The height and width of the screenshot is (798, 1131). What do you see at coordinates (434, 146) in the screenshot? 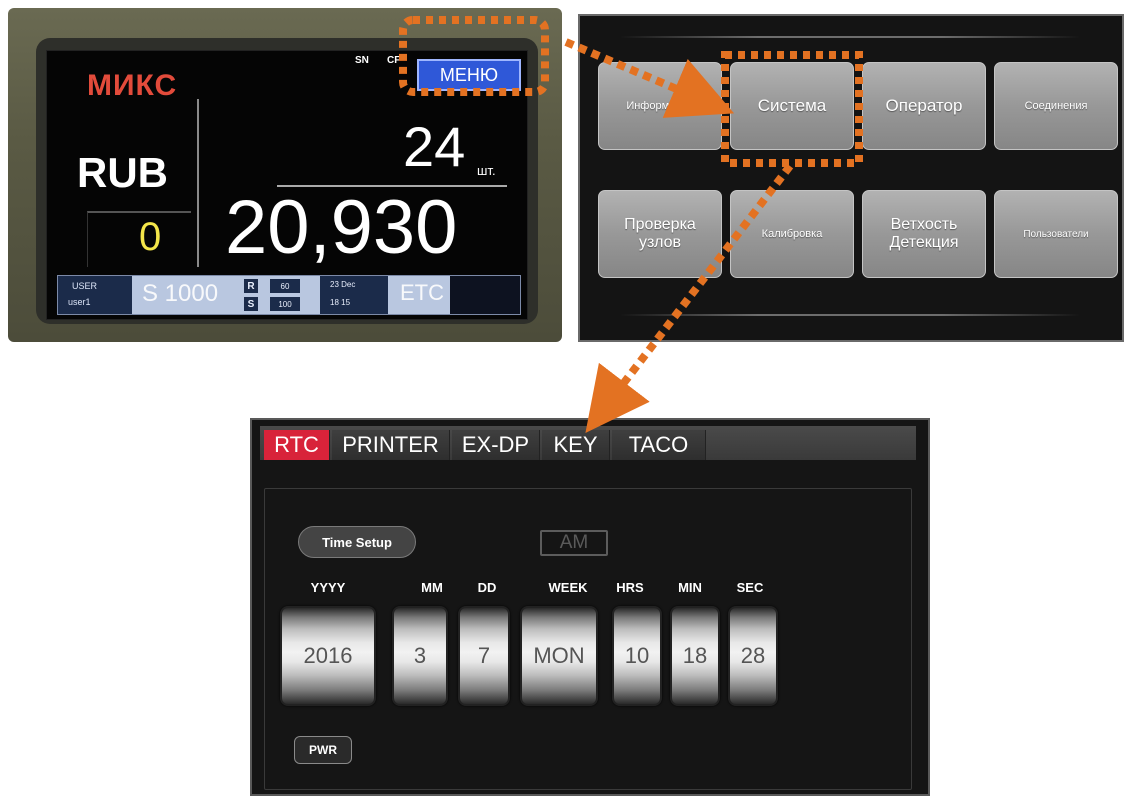
I see `note-count: 24` at bounding box center [434, 146].